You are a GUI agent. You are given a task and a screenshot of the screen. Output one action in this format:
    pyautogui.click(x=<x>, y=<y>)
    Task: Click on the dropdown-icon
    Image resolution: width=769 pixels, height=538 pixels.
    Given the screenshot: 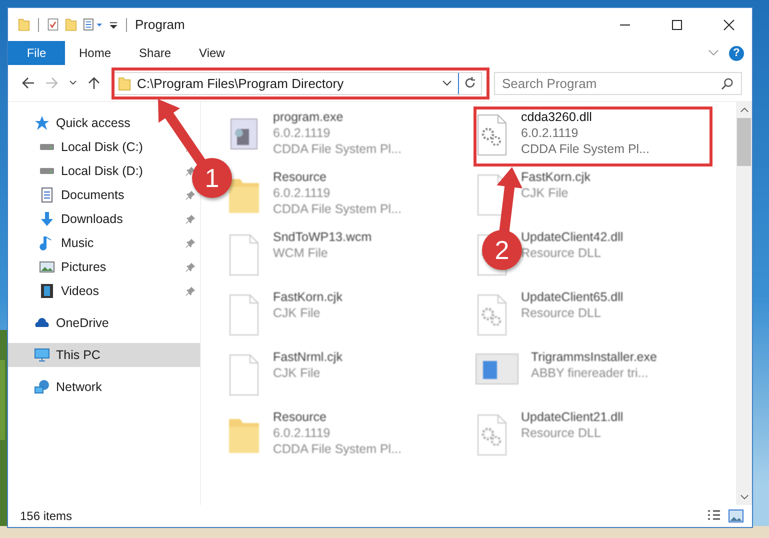 What is the action you would take?
    pyautogui.click(x=447, y=83)
    